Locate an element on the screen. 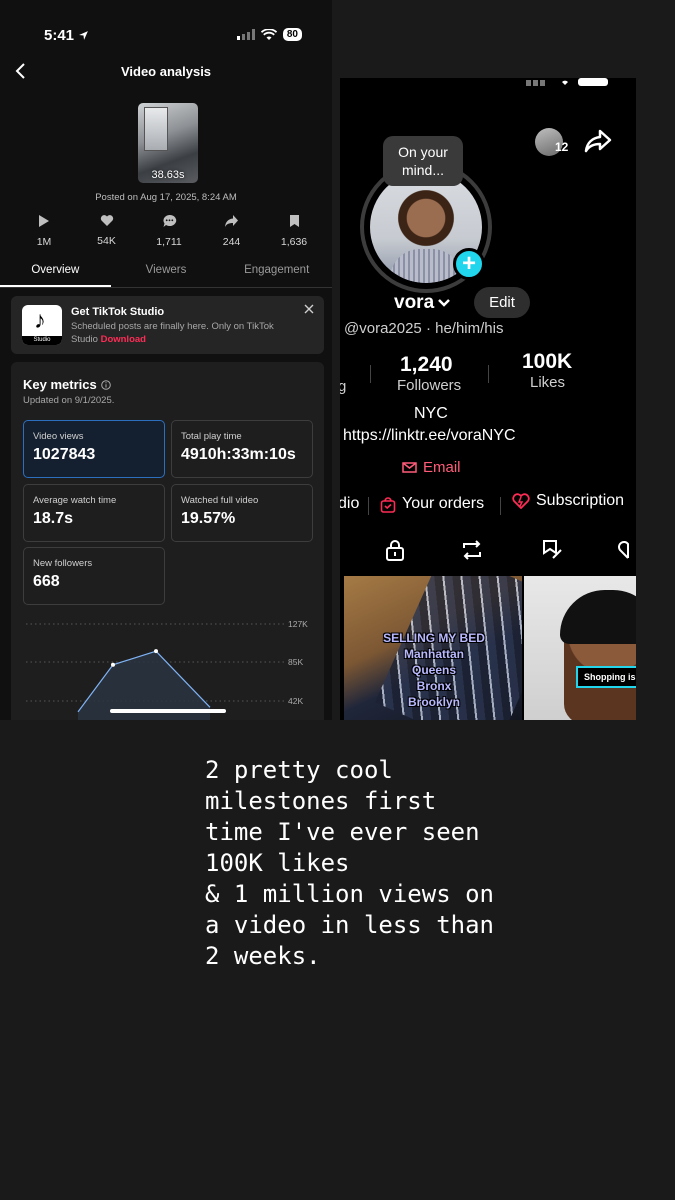 The width and height of the screenshot is (675, 1200). chart-tick-label: 42K is located at coordinates (295, 701).